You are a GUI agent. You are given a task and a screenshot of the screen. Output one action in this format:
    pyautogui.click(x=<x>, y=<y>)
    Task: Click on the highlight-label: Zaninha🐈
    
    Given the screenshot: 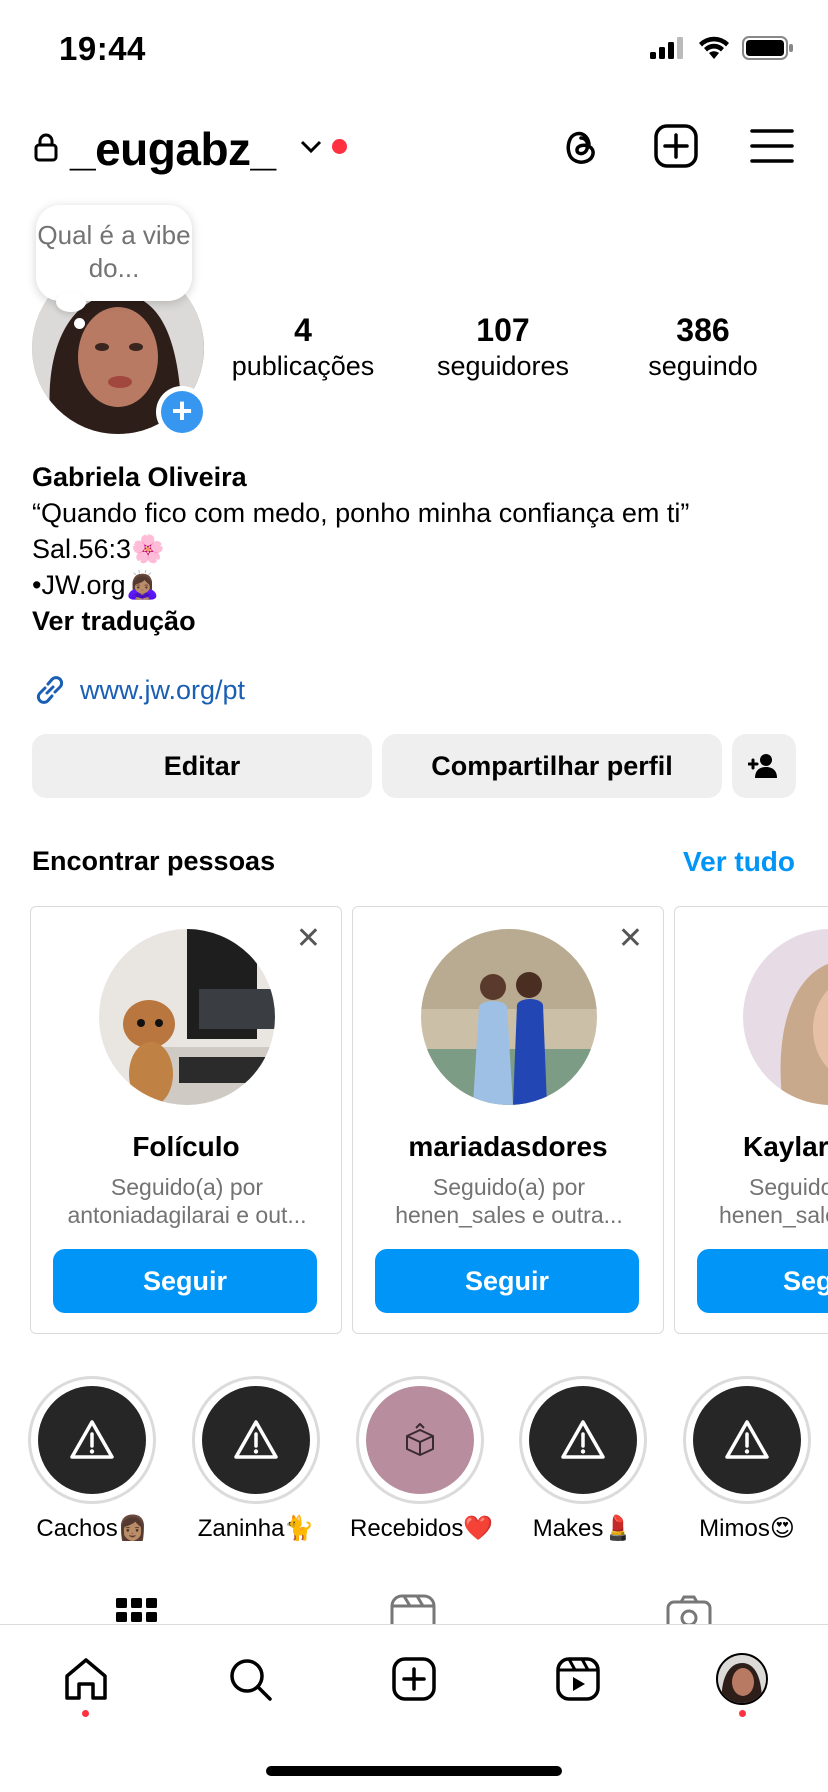 What is the action you would take?
    pyautogui.click(x=256, y=1528)
    